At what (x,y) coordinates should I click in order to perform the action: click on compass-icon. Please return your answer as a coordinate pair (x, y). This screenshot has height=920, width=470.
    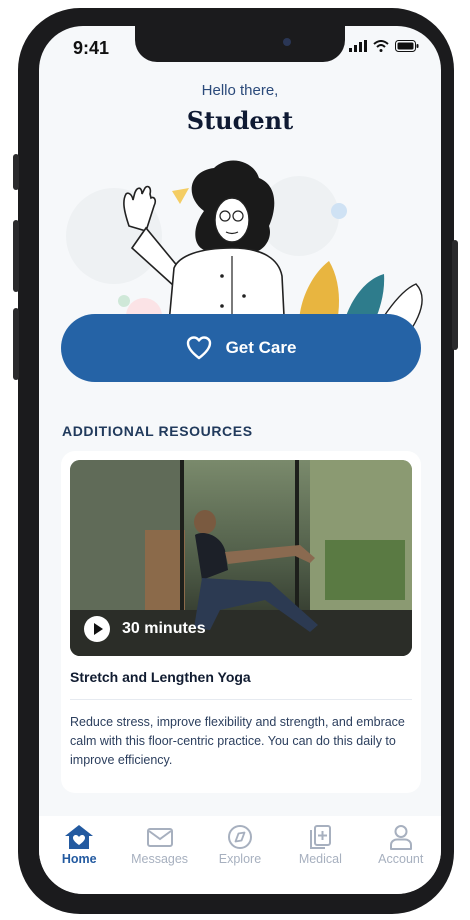
    Looking at the image, I should click on (239, 837).